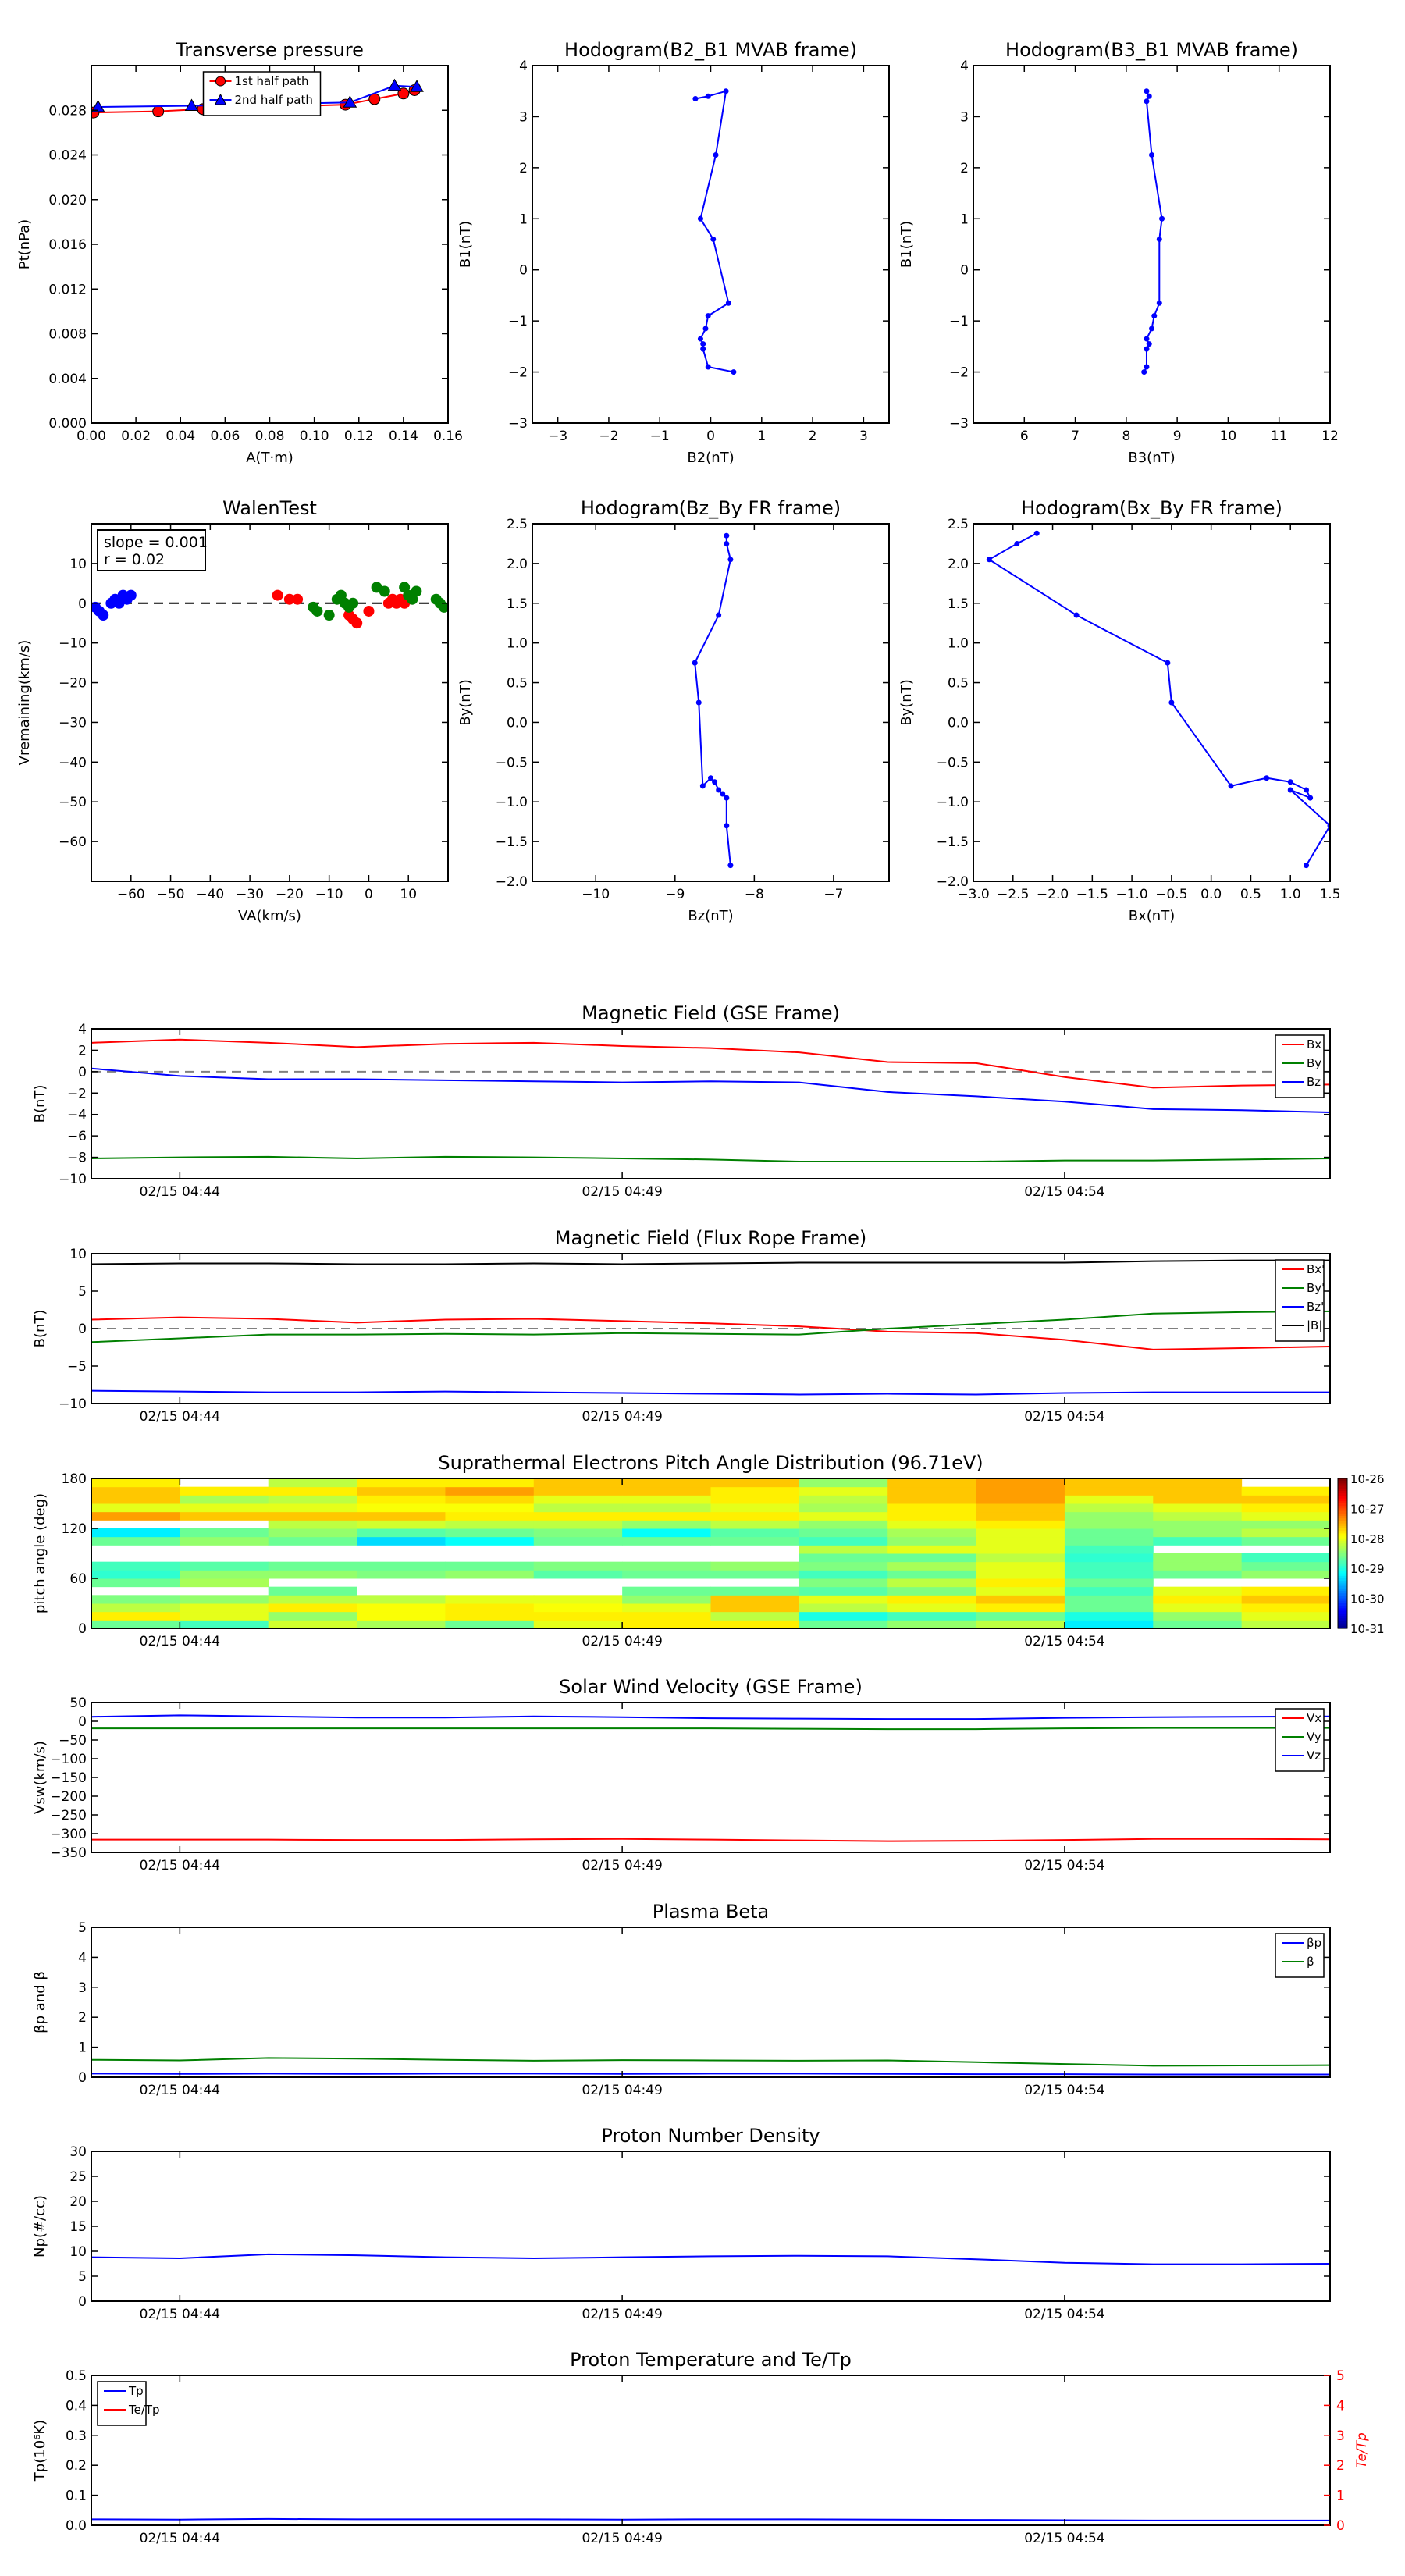 The image size is (1405, 2576). What do you see at coordinates (76, 2436) in the screenshot?
I see `y-tick-label: 0.3` at bounding box center [76, 2436].